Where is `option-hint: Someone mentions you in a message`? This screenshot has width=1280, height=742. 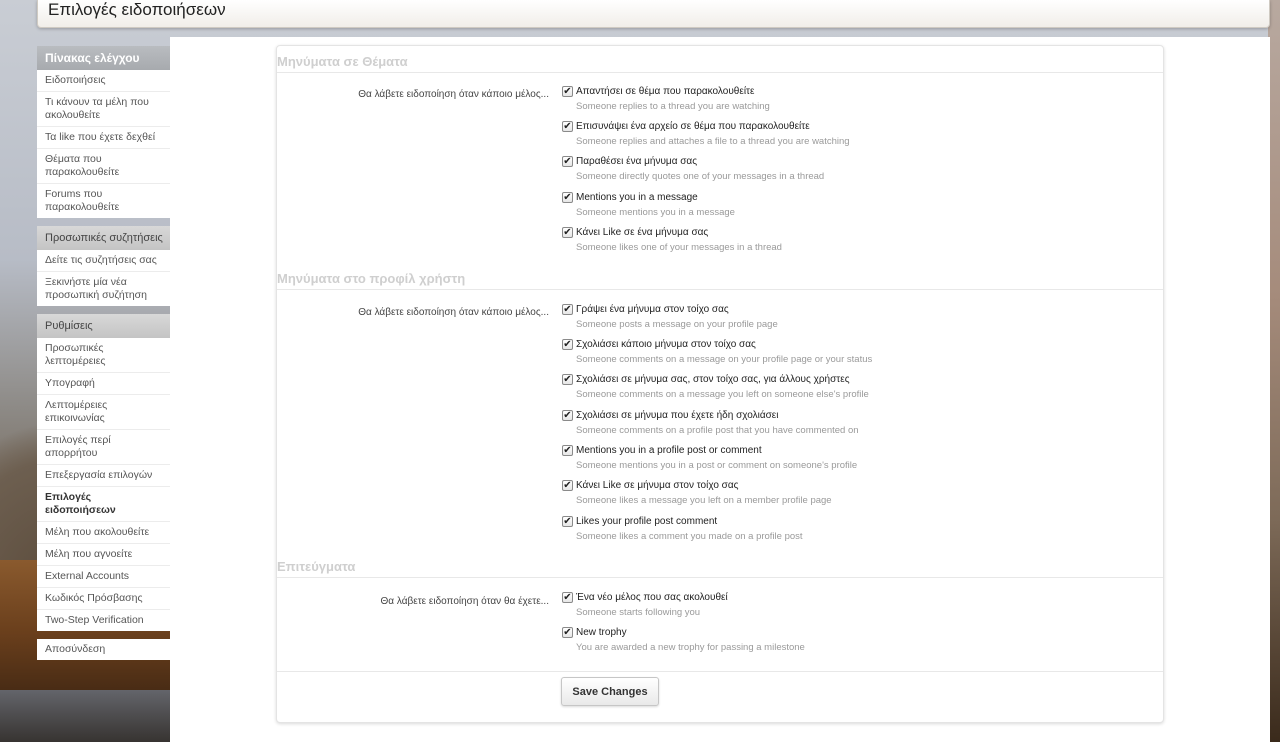
option-hint: Someone mentions you in a message is located at coordinates (655, 212).